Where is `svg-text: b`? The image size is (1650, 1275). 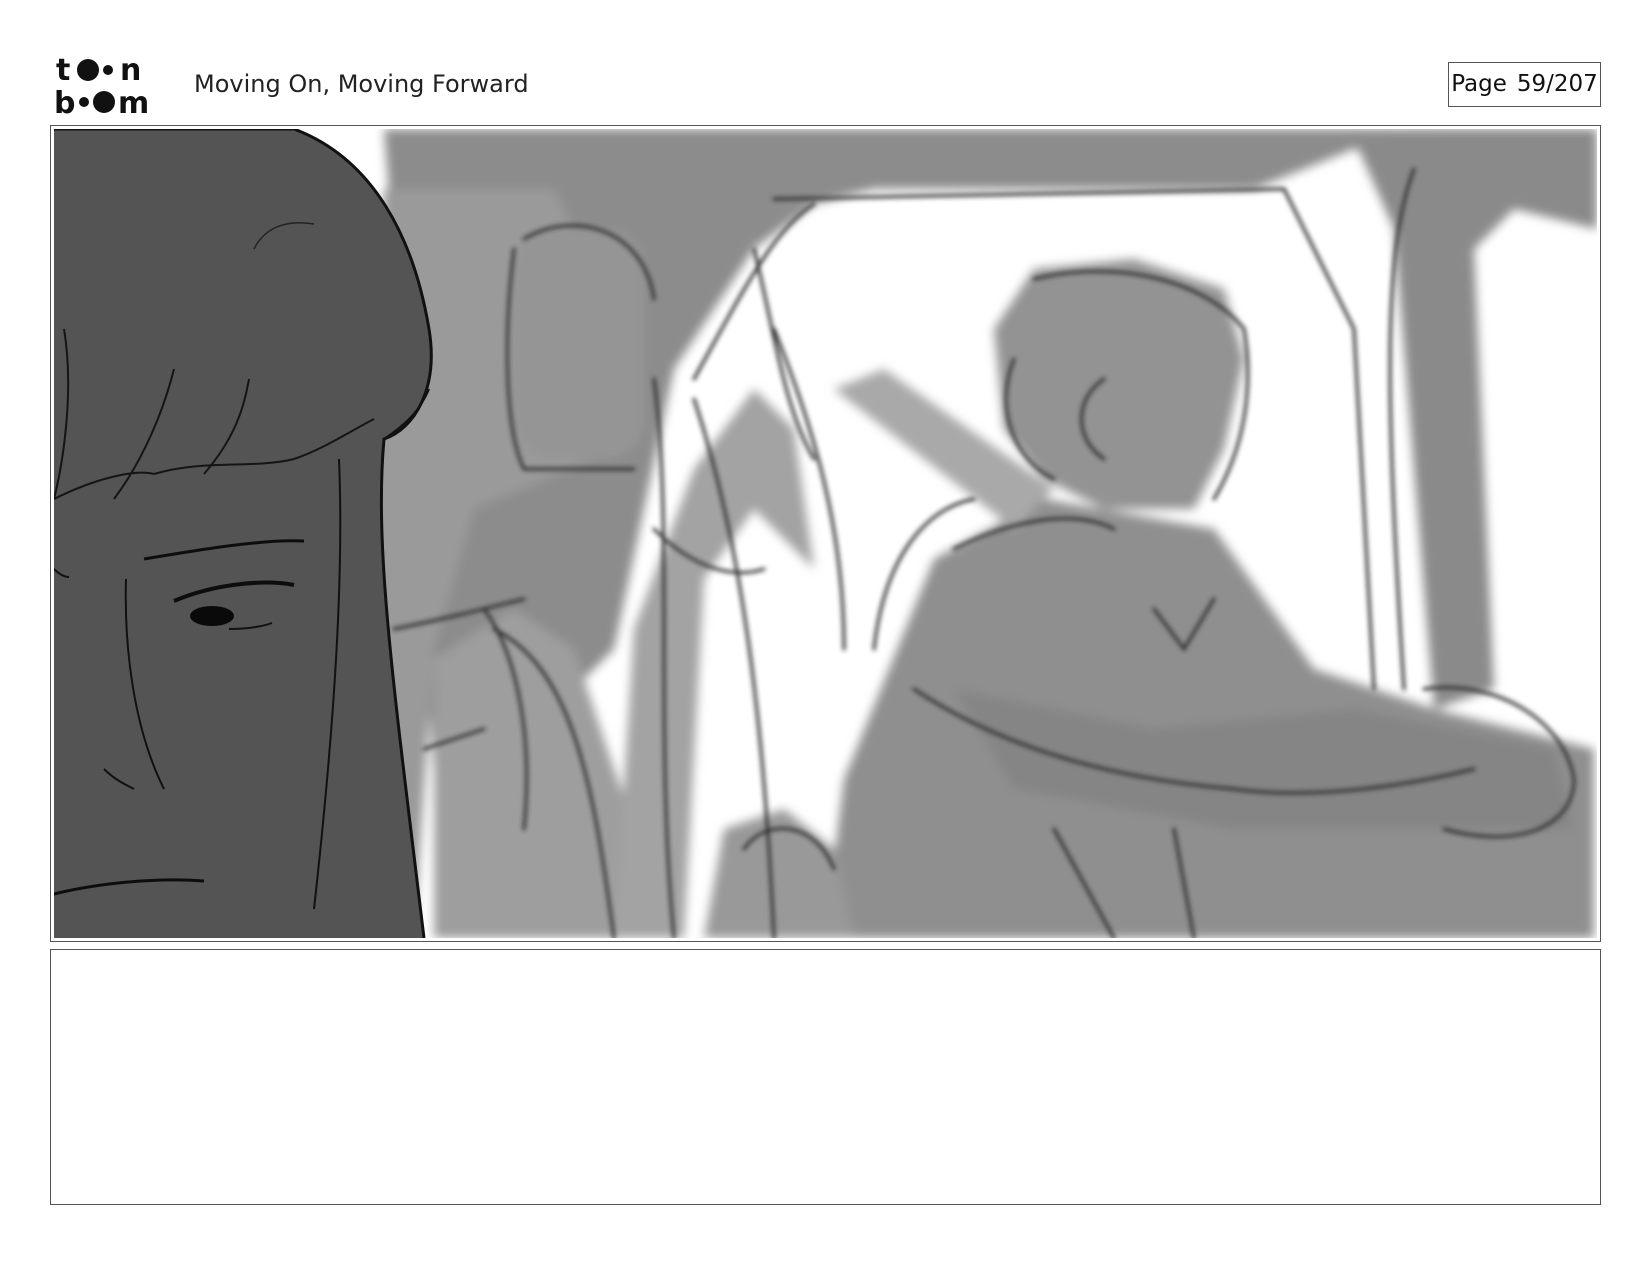 svg-text: b is located at coordinates (64, 101).